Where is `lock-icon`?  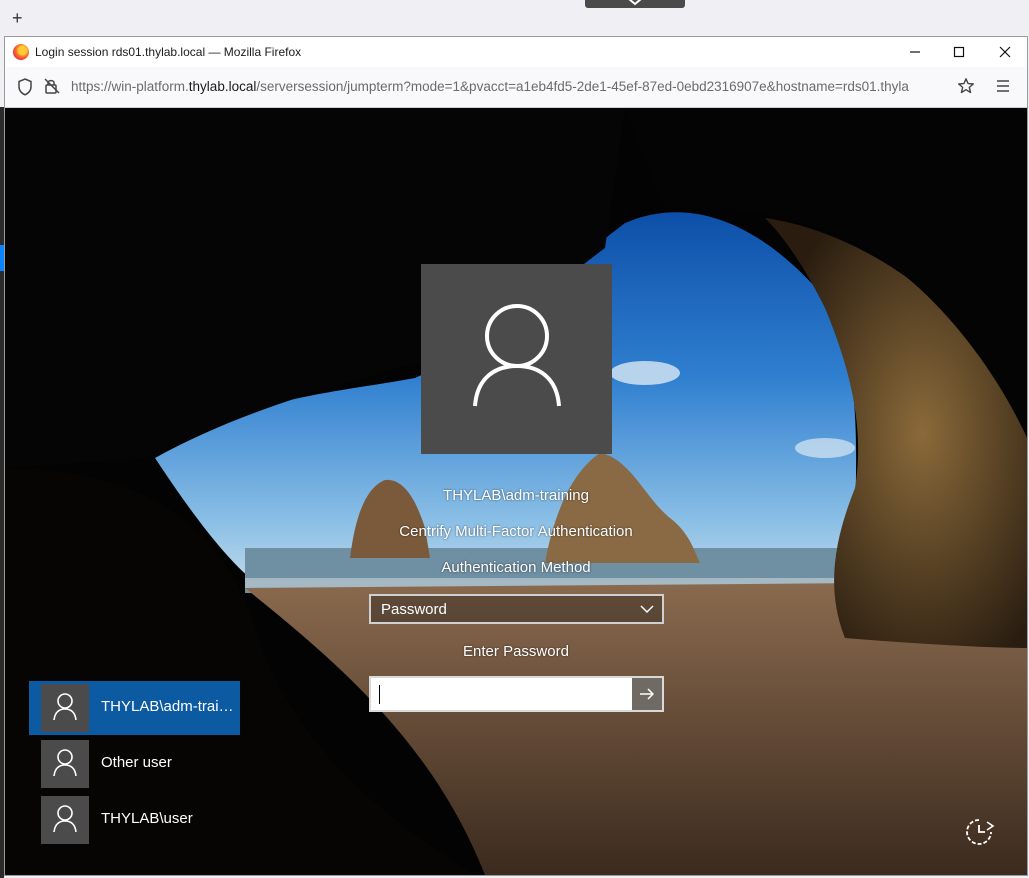 lock-icon is located at coordinates (52, 86).